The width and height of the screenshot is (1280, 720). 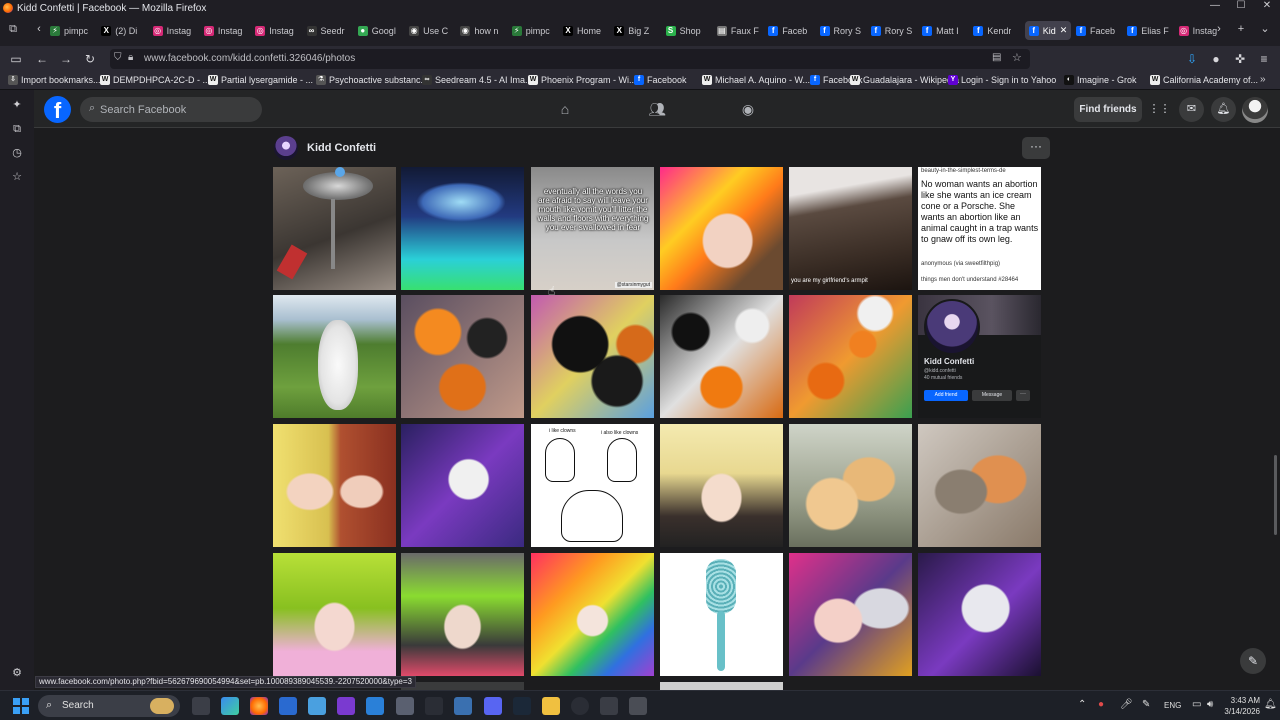 What do you see at coordinates (1146, 704) in the screenshot?
I see `pen-icon: ✎` at bounding box center [1146, 704].